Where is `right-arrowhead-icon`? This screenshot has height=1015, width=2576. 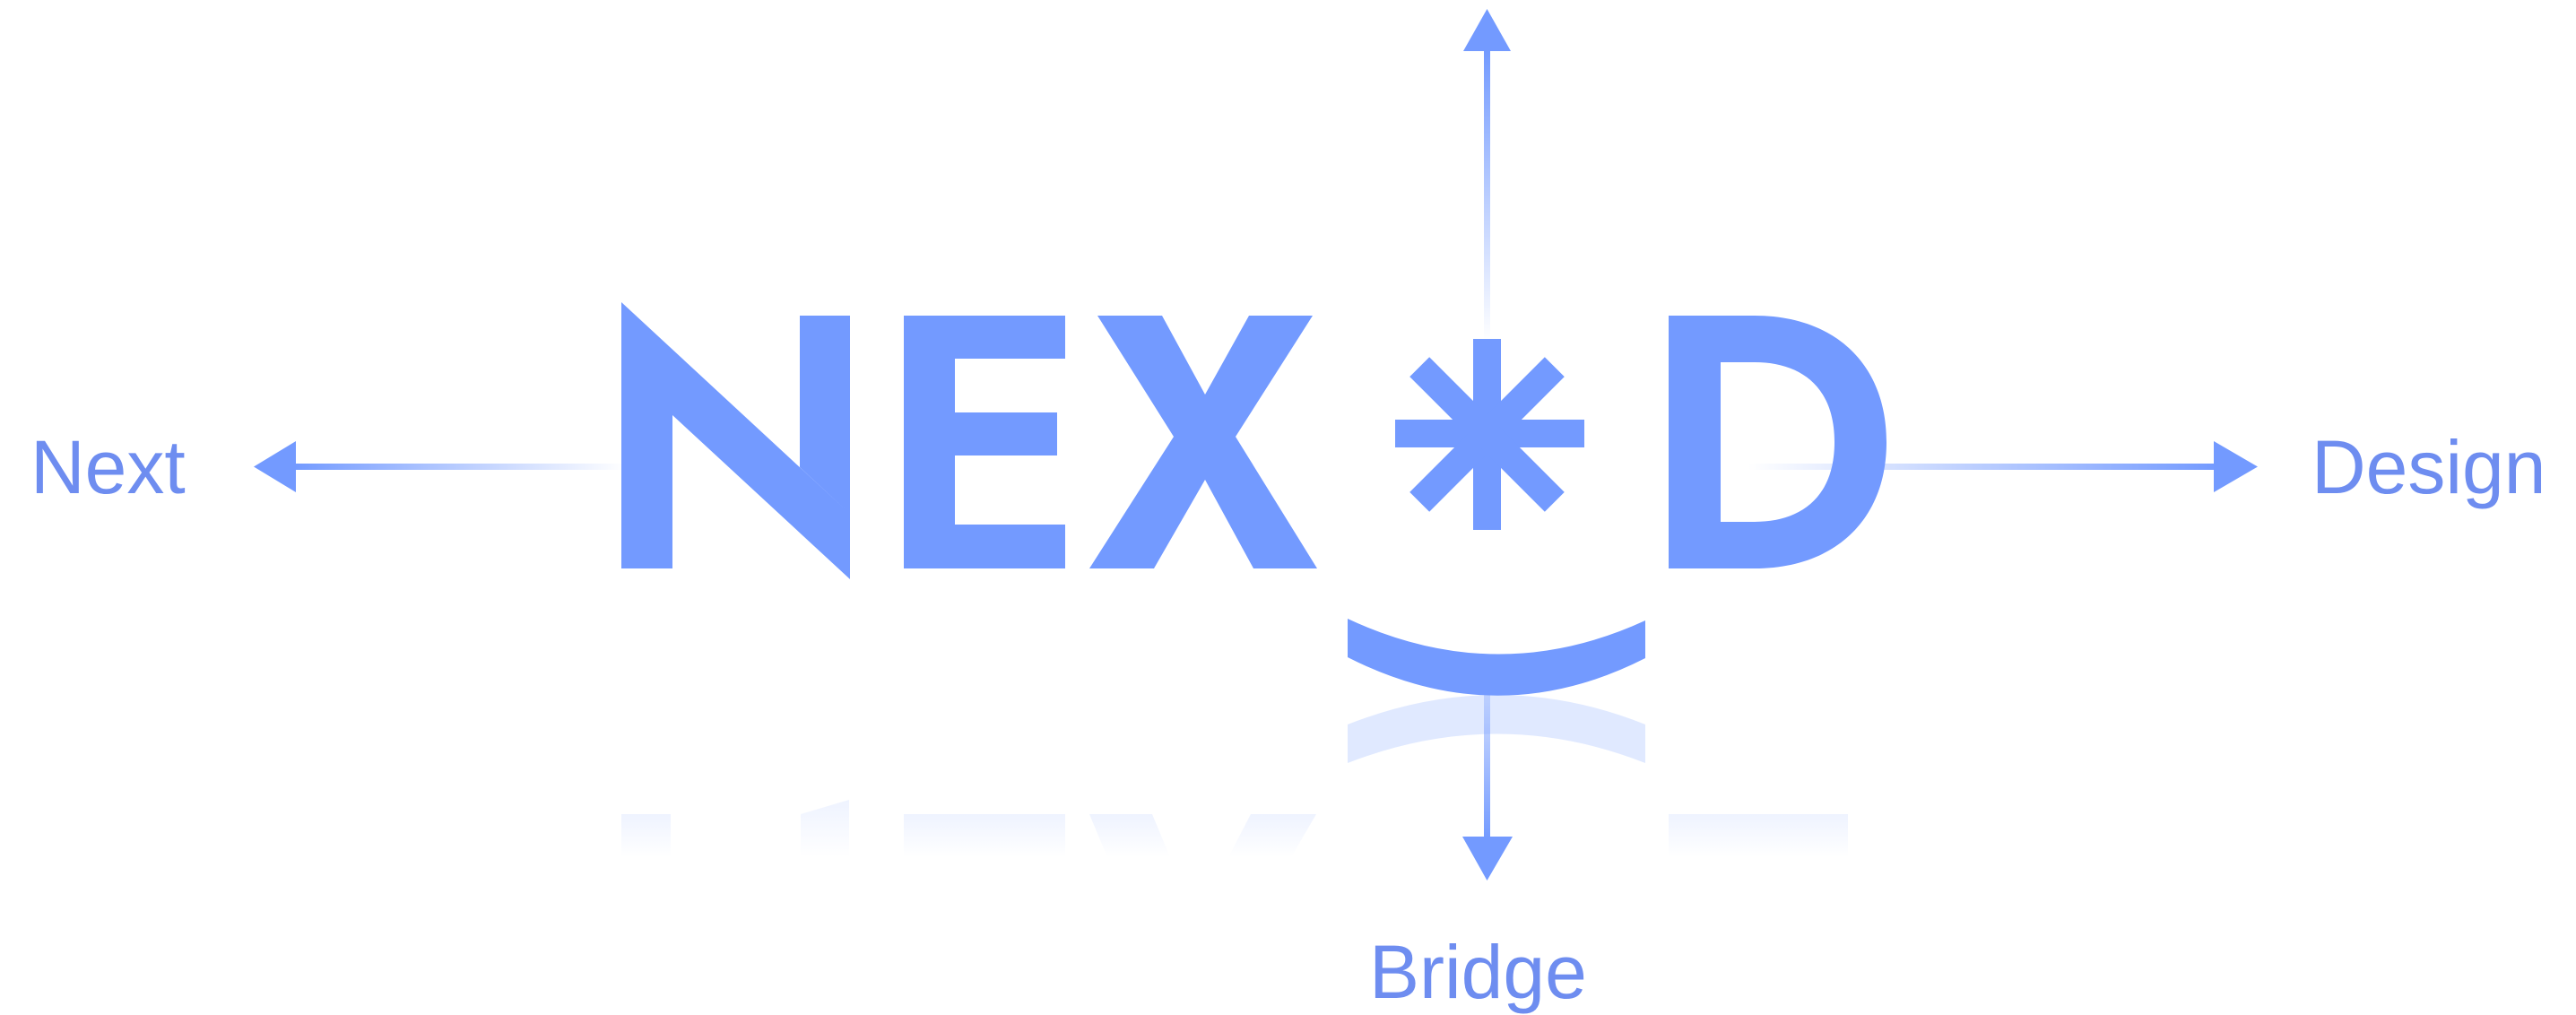
right-arrowhead-icon is located at coordinates (2236, 466).